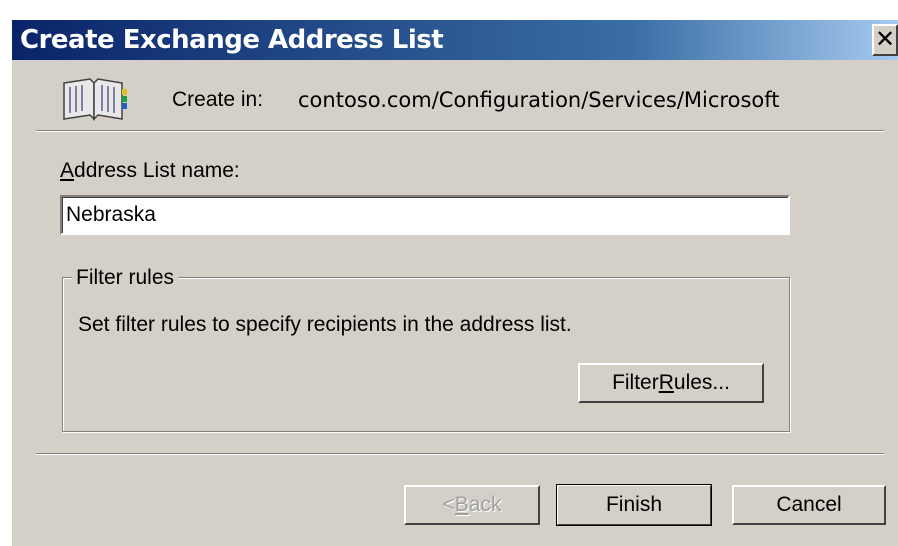  What do you see at coordinates (232, 40) in the screenshot?
I see `window-title: Create Exchange Address List` at bounding box center [232, 40].